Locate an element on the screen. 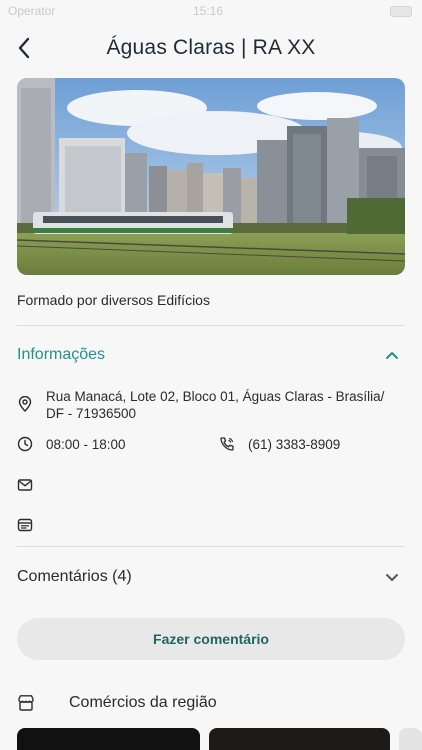  email-row is located at coordinates (31, 485).